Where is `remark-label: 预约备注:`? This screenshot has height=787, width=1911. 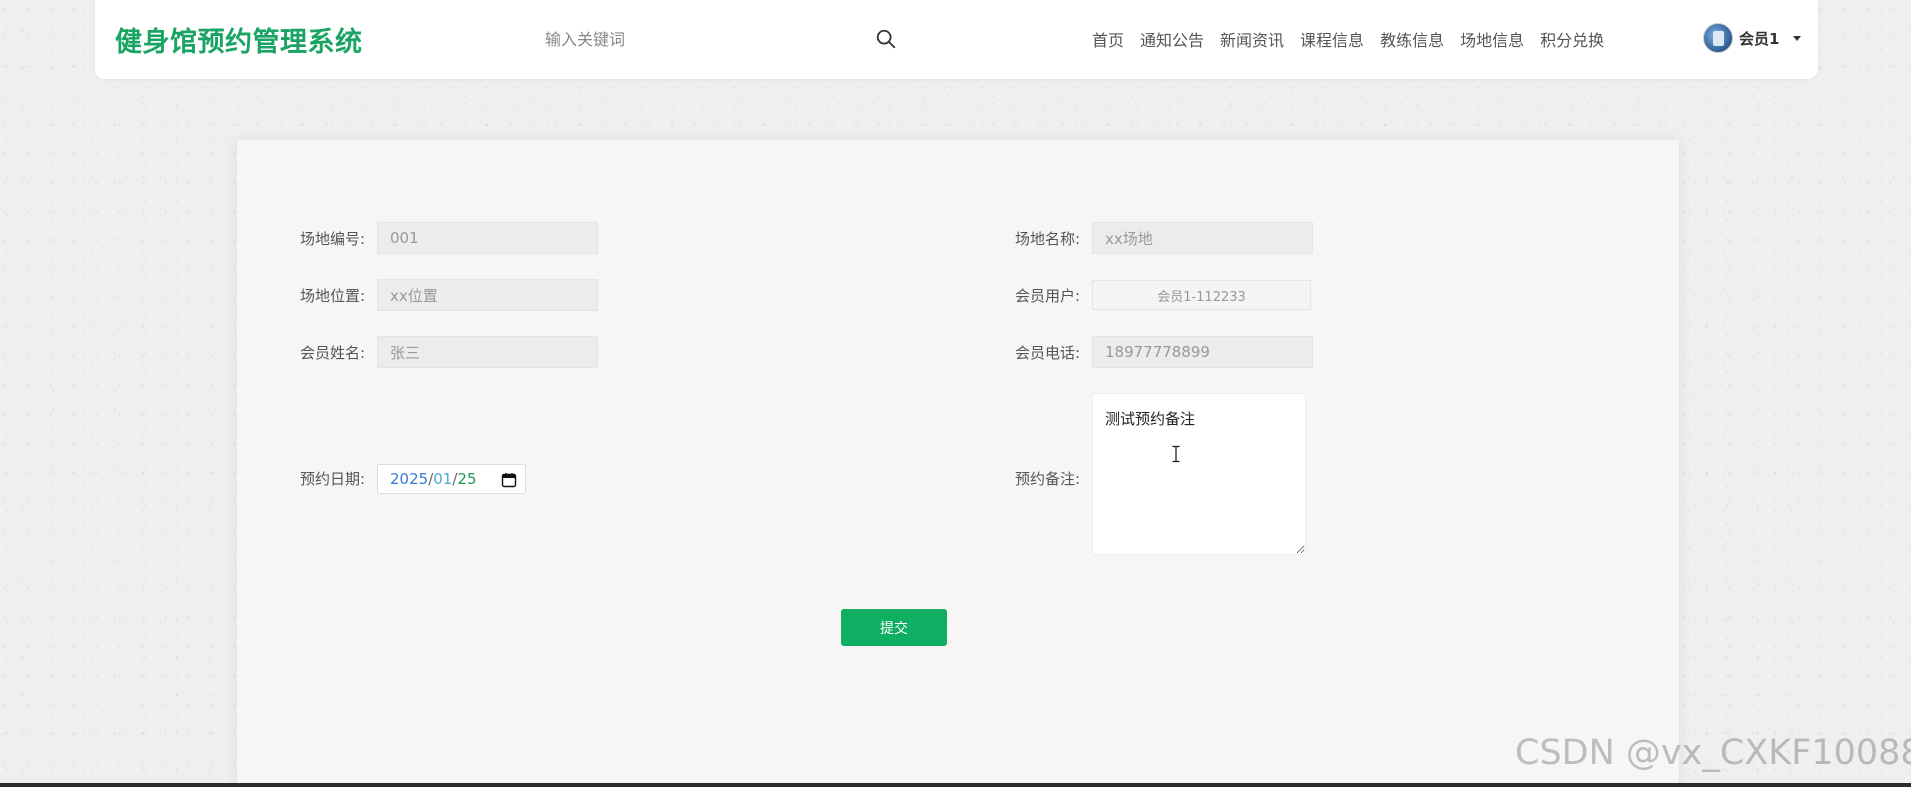
remark-label: 预约备注: is located at coordinates (1047, 479).